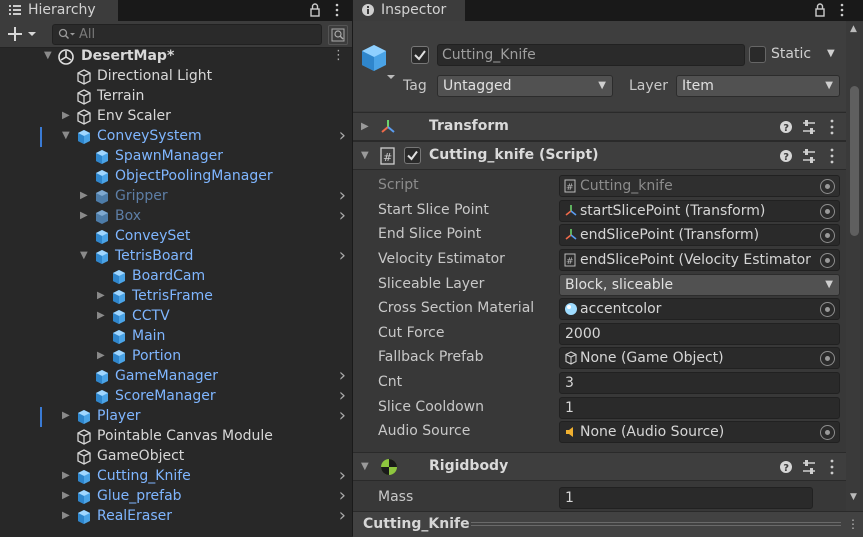 This screenshot has height=537, width=863. I want to click on field-input: None (Game Object), so click(699, 358).